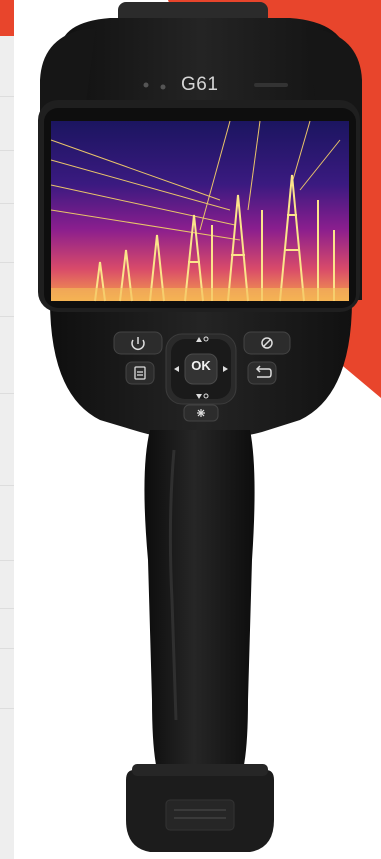 The width and height of the screenshot is (381, 859). Describe the element at coordinates (200, 84) in the screenshot. I see `model-label: G61` at that location.